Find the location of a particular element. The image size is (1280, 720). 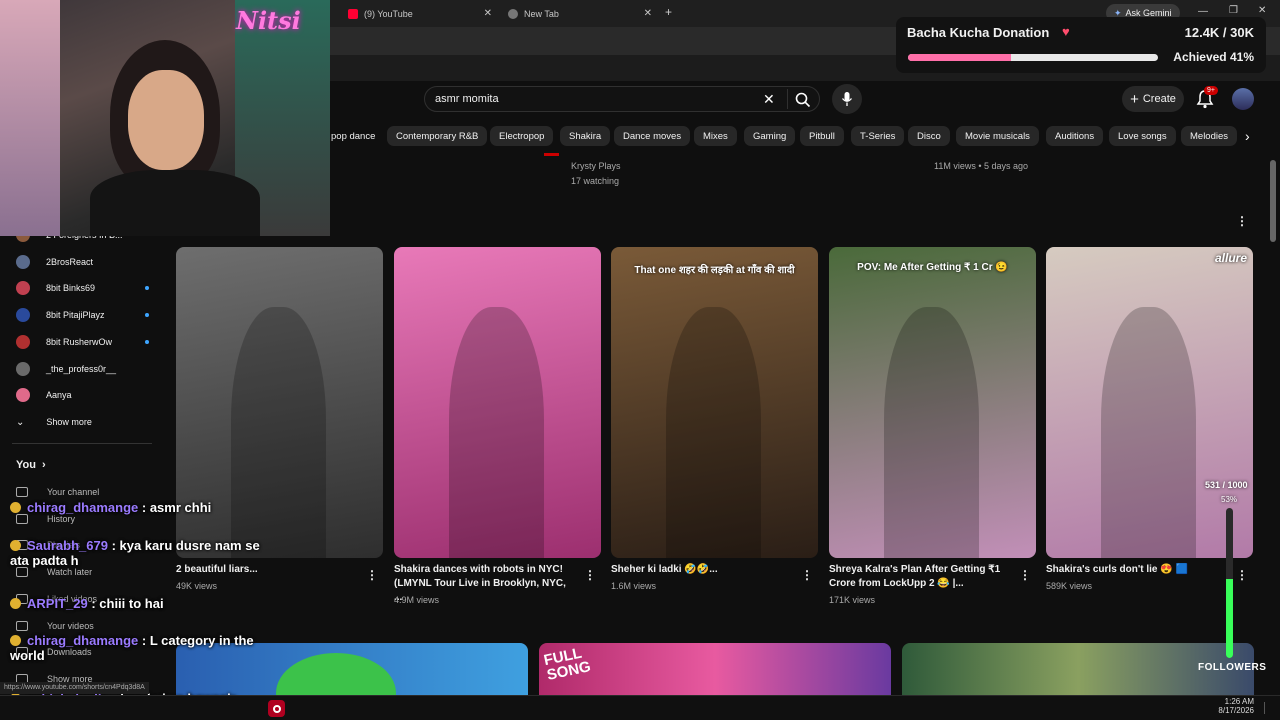

sidebar-you-item: Your channel is located at coordinates (57, 492).